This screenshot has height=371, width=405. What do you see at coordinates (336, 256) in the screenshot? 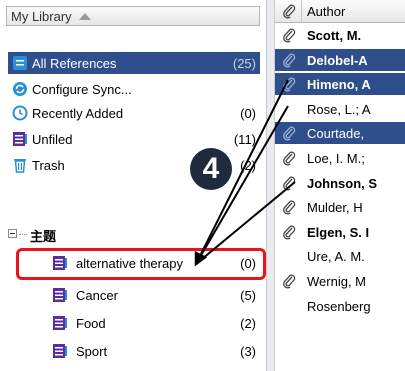
I see `author-cell: Ure, A. M.` at bounding box center [336, 256].